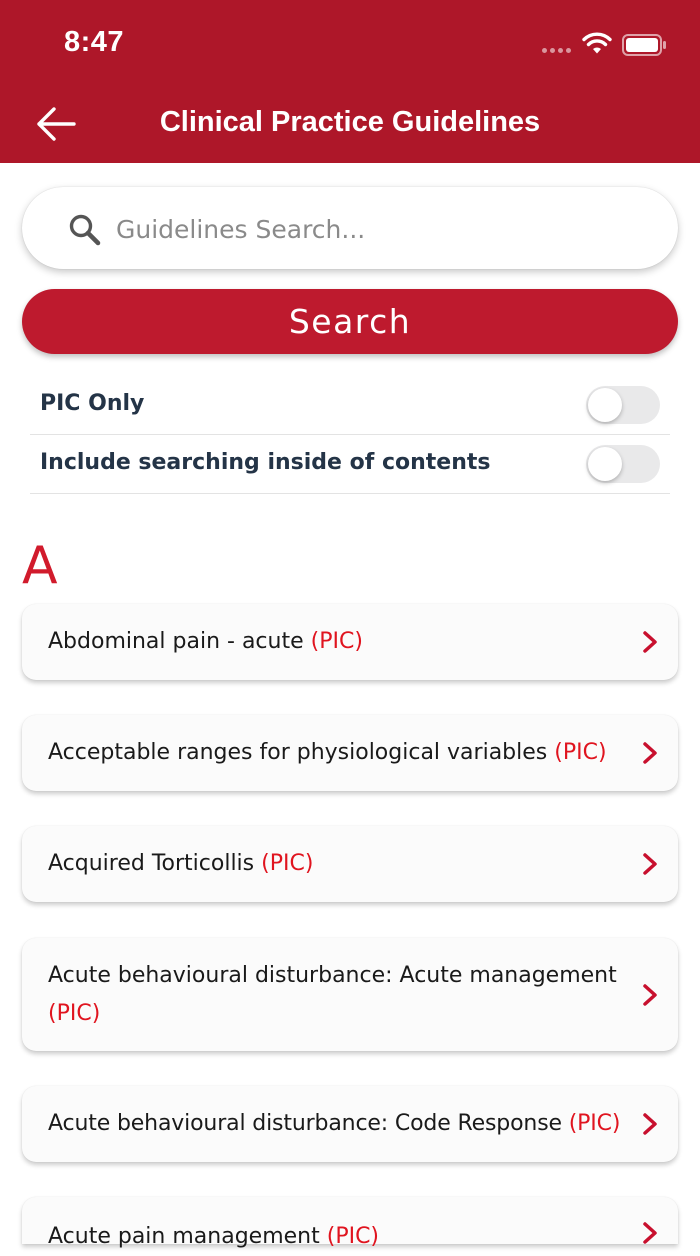  What do you see at coordinates (85, 230) in the screenshot?
I see `search-icon` at bounding box center [85, 230].